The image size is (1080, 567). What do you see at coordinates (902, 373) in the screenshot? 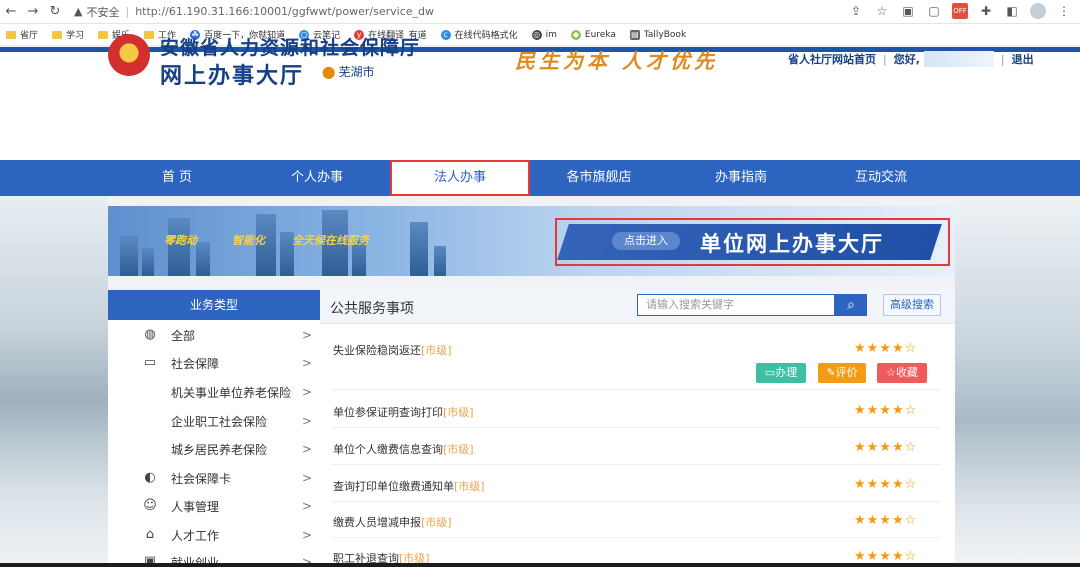
I see `favorite-button: ☆收藏` at bounding box center [902, 373].